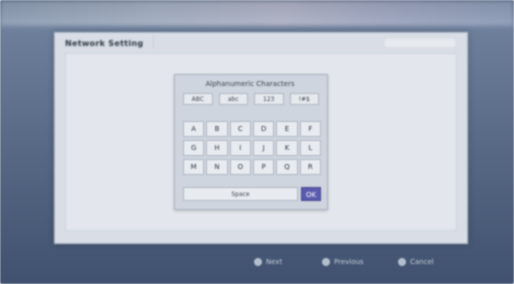 Image resolution: width=514 pixels, height=284 pixels. I want to click on keyboard-keys: A B C D E F G H I J K L M N O P Q R, so click(252, 148).